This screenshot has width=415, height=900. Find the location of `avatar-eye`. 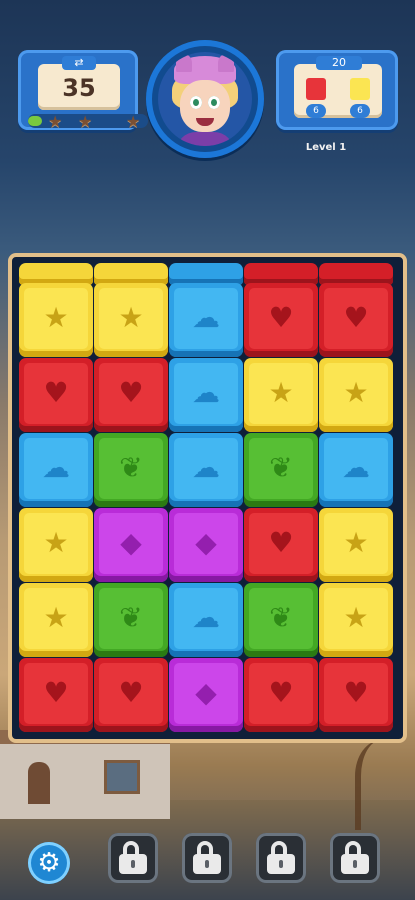

avatar-eye is located at coordinates (196, 102).